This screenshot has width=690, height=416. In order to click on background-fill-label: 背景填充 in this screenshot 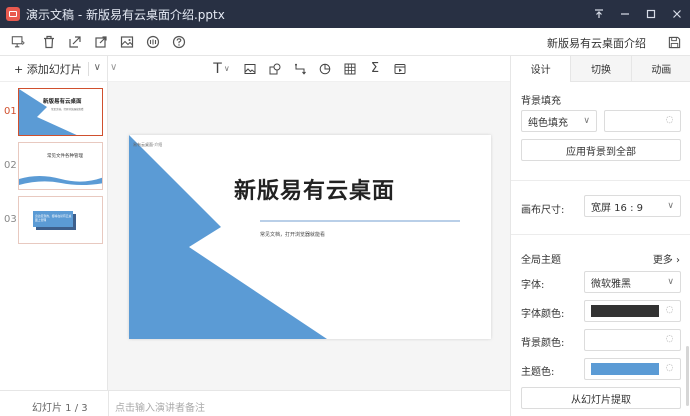, I will do `click(541, 101)`.